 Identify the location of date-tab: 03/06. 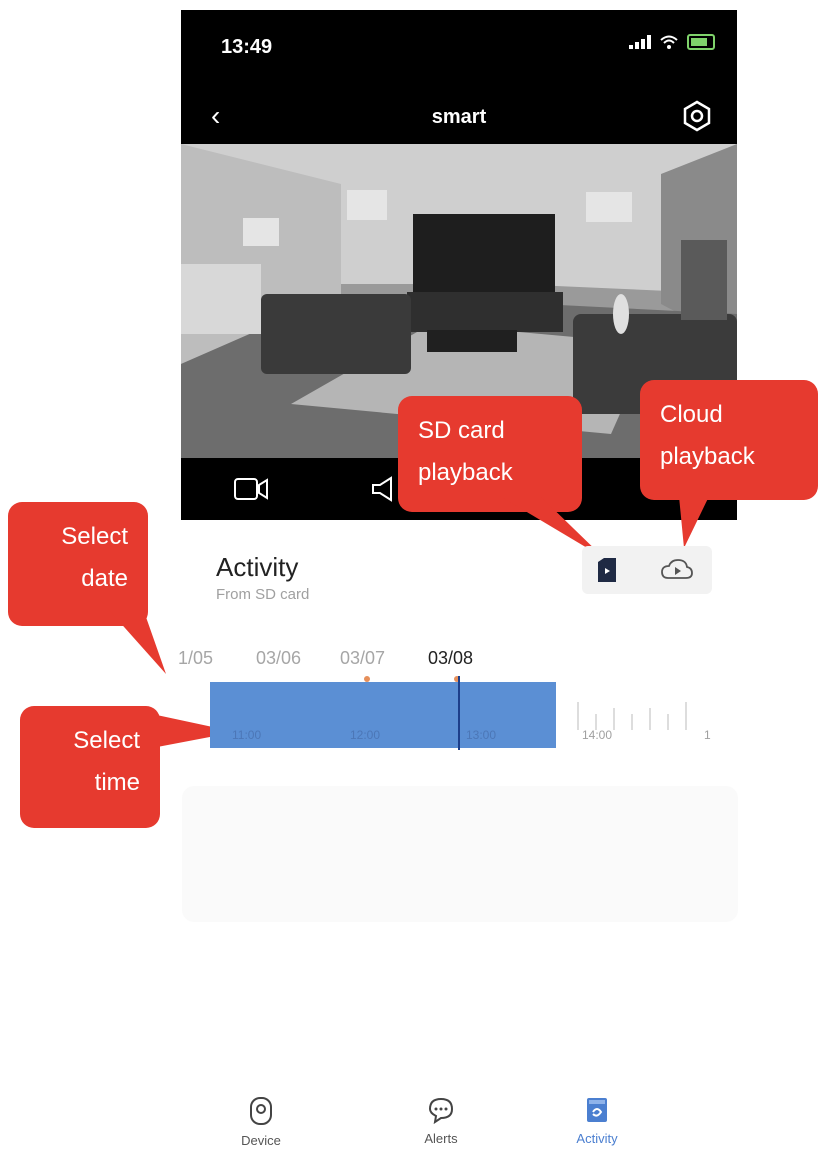
(278, 658).